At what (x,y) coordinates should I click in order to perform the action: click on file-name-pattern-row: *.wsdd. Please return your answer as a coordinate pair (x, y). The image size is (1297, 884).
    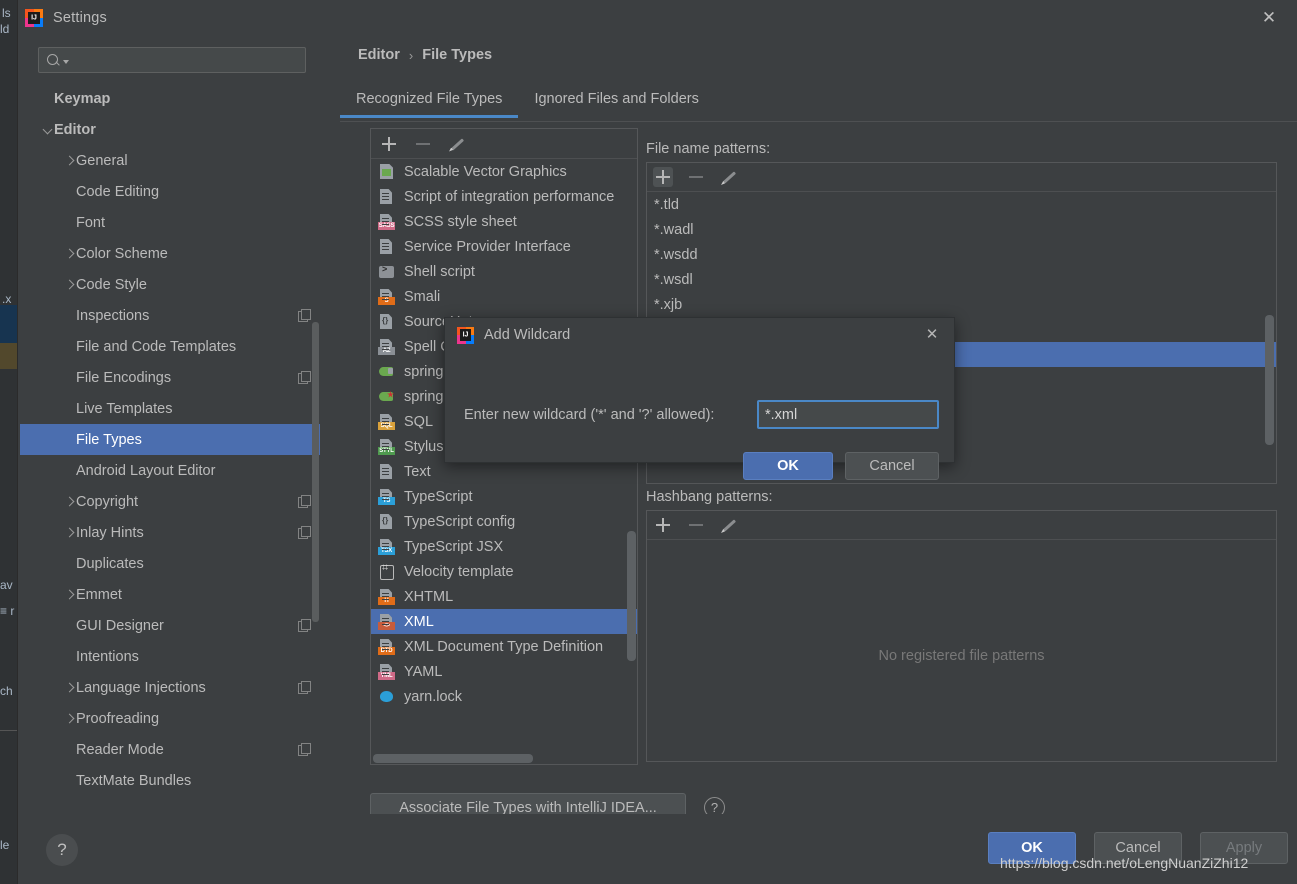
    Looking at the image, I should click on (961, 254).